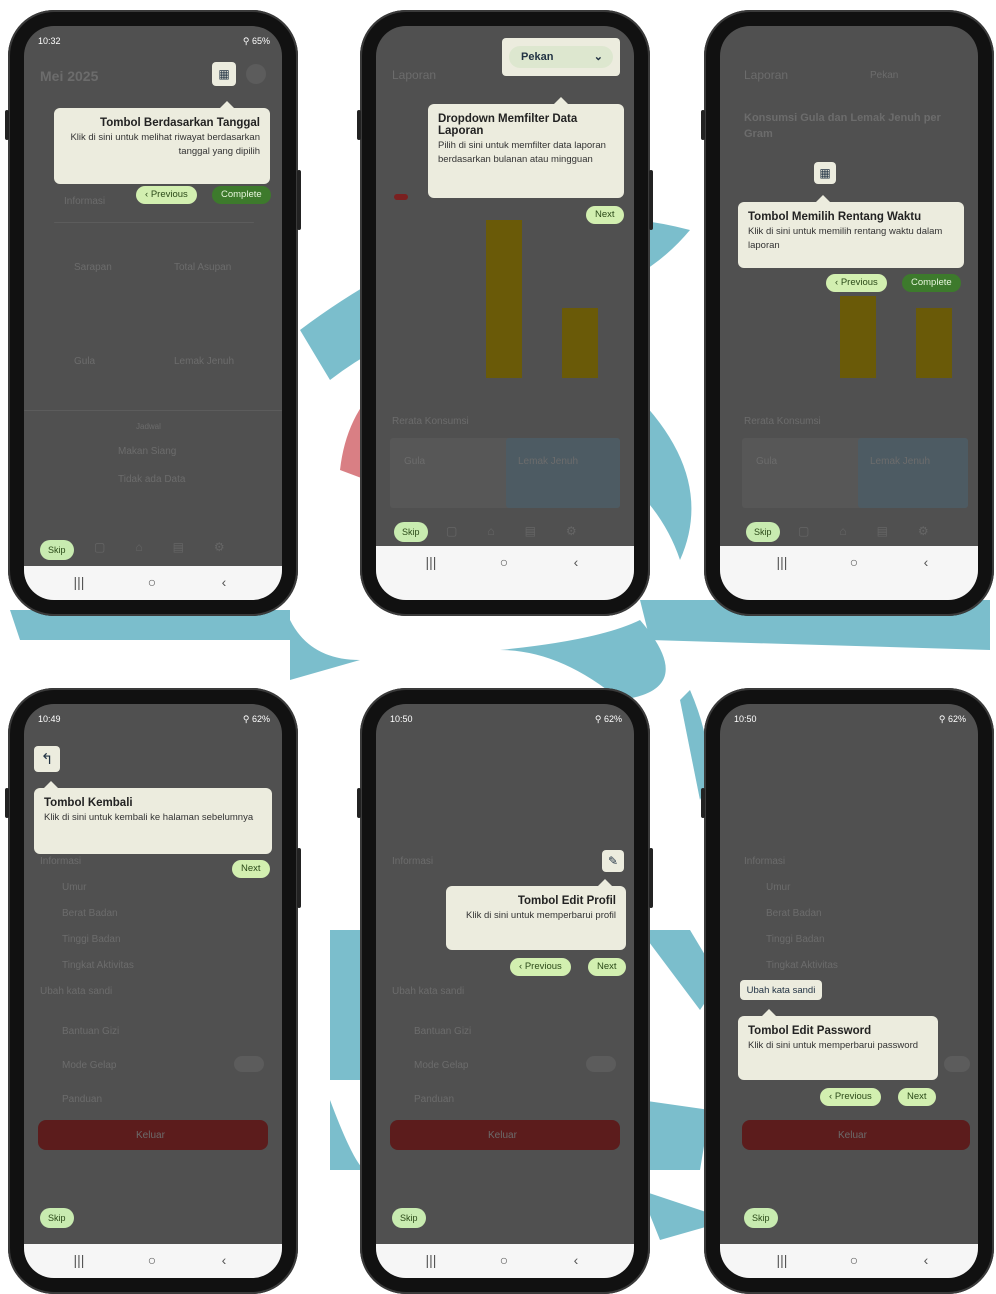 This screenshot has width=996, height=1294. I want to click on tooltip-title: Tombol Memilih Rentang Waktu, so click(835, 217).